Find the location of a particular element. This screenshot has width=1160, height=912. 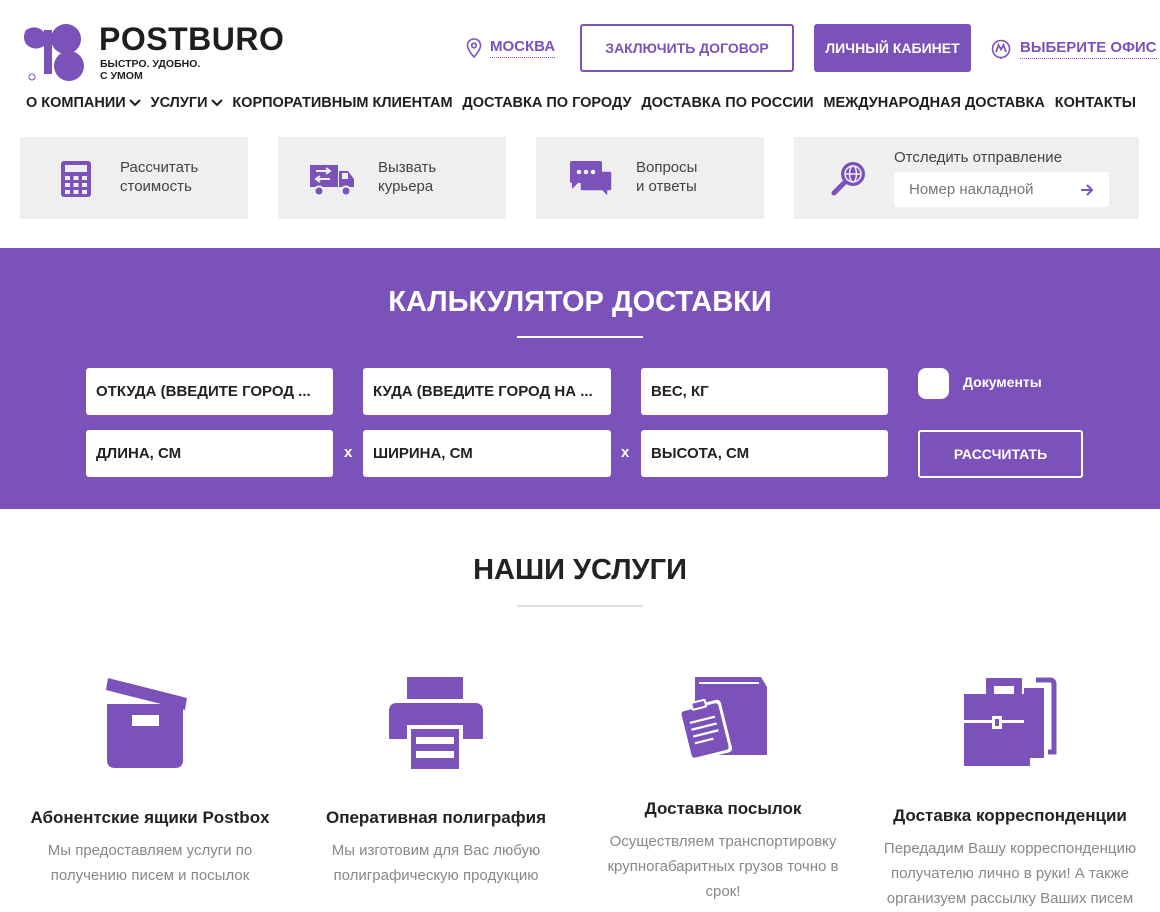

nav-item-corporate: КОРПОРАТИВНЫМ КЛИЕНТАМ is located at coordinates (342, 103).